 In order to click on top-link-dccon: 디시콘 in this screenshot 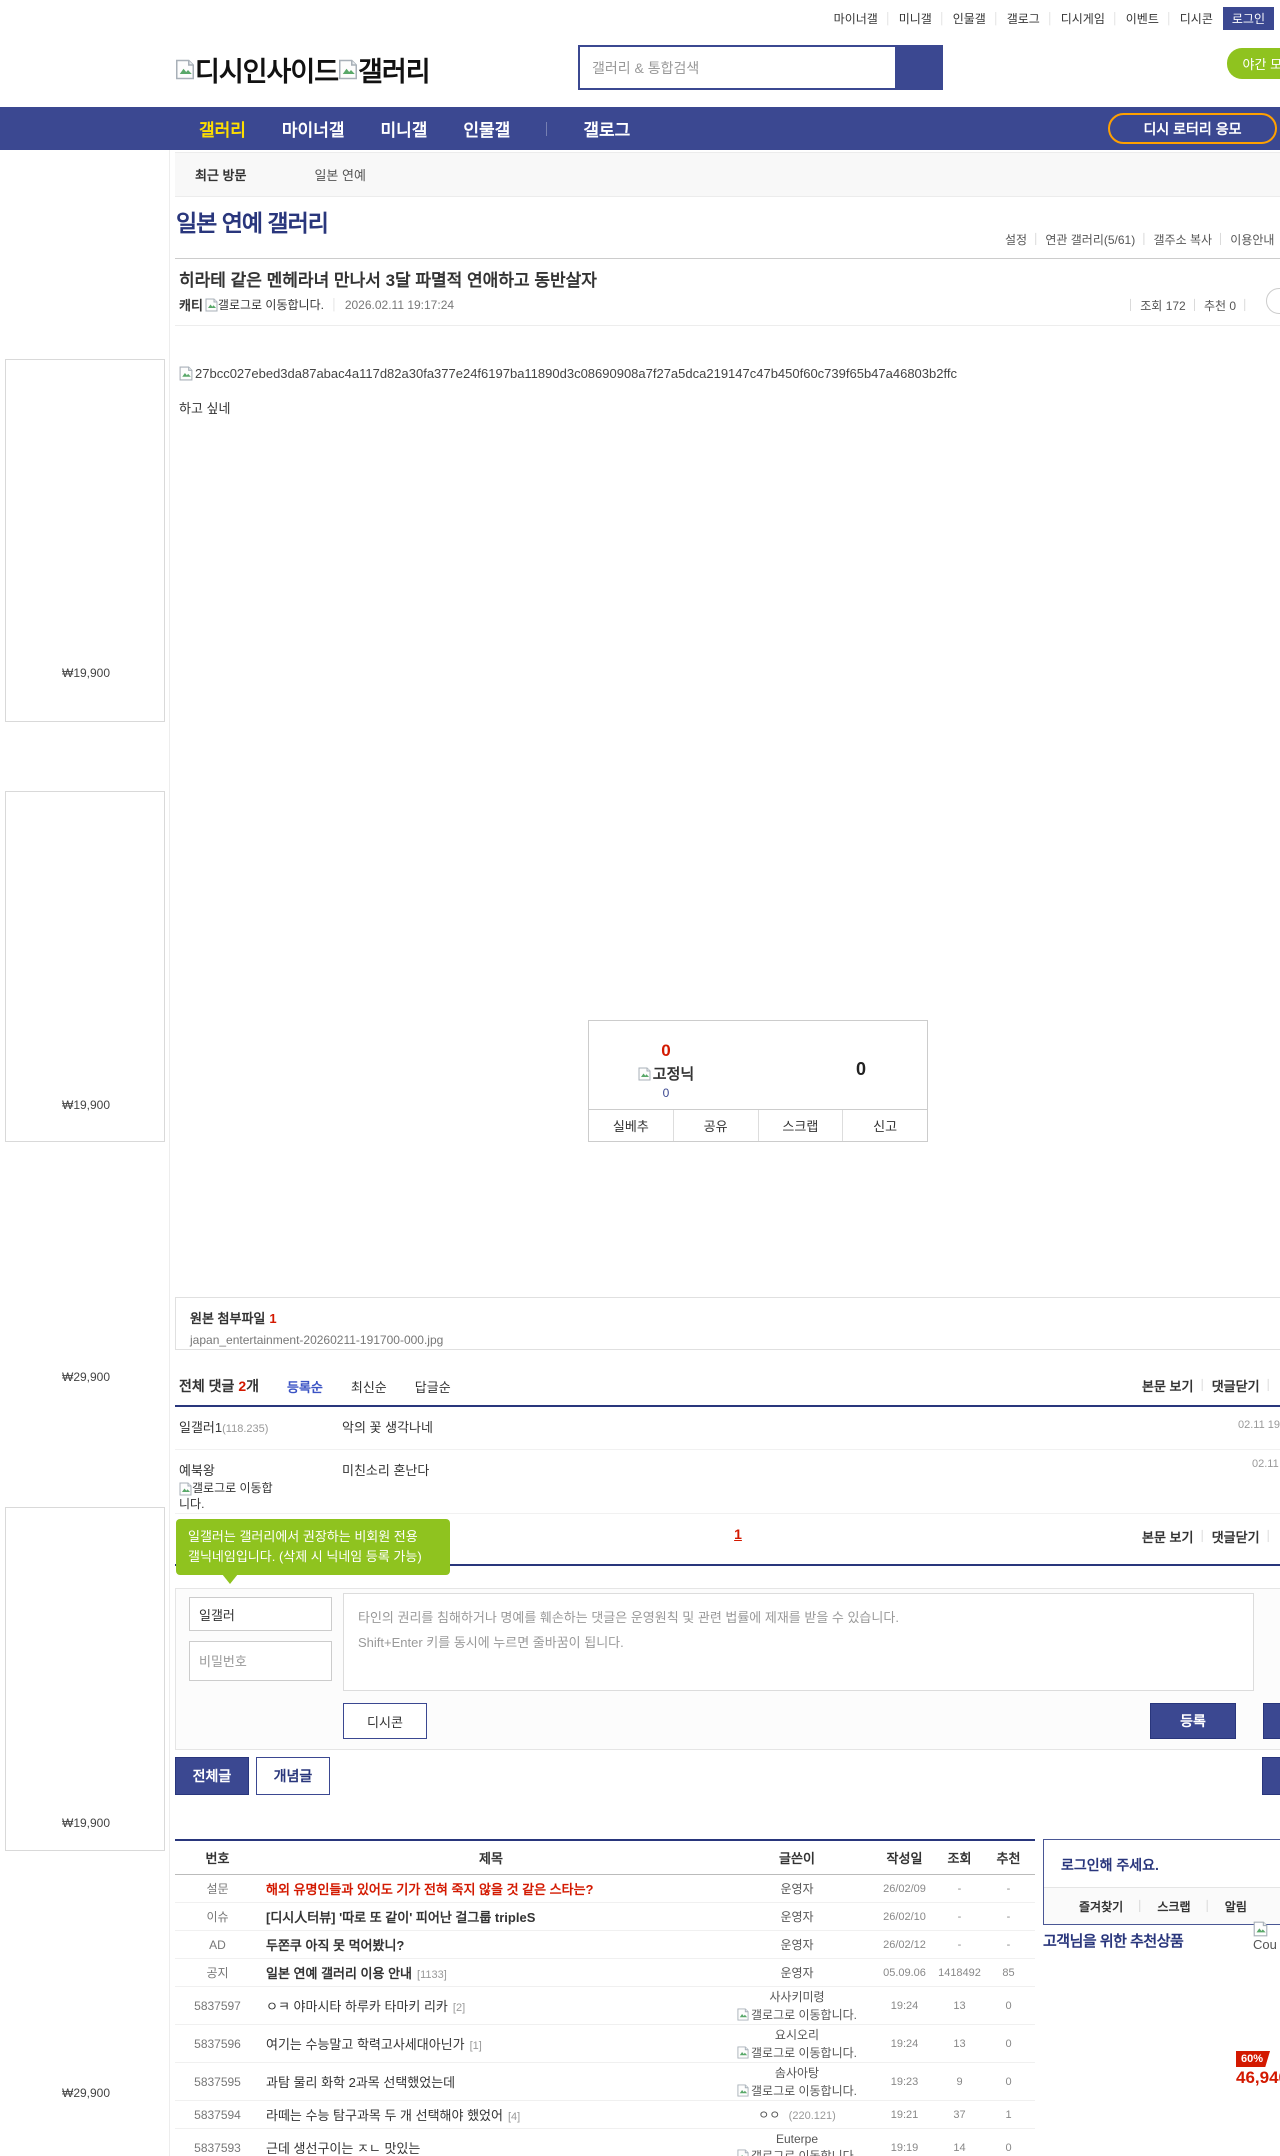, I will do `click(1196, 18)`.